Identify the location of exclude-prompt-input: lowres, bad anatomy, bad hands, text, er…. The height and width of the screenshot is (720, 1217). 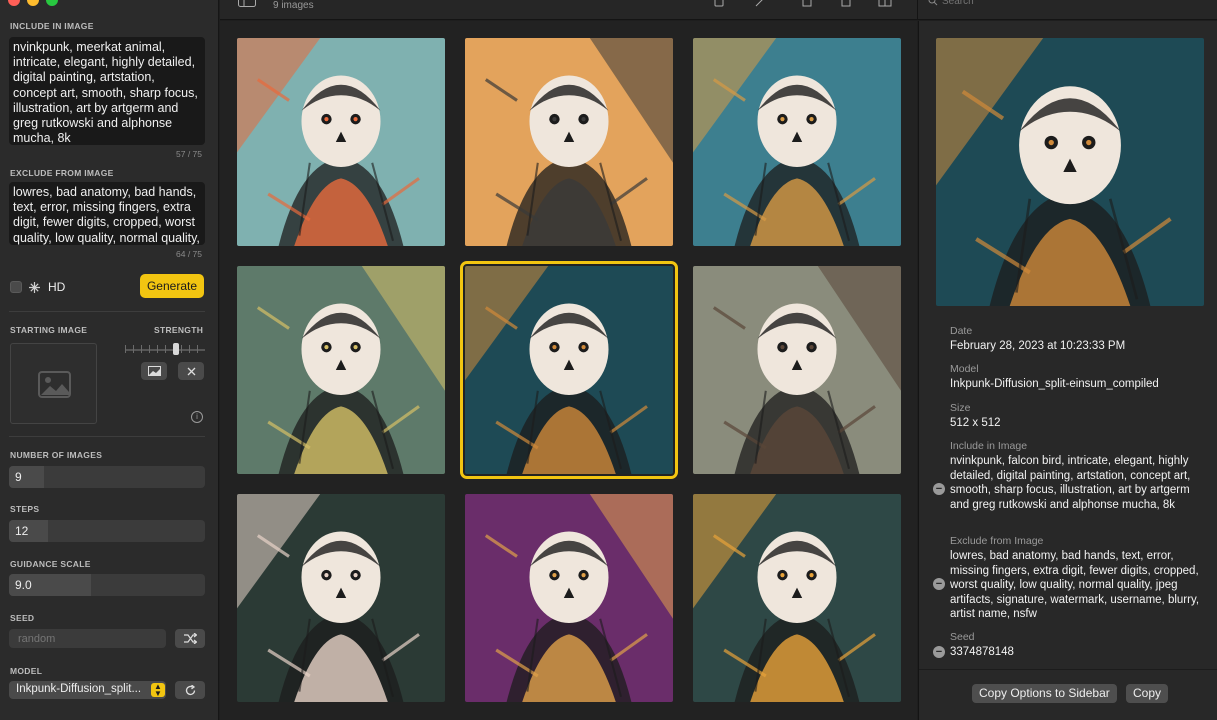
(107, 213).